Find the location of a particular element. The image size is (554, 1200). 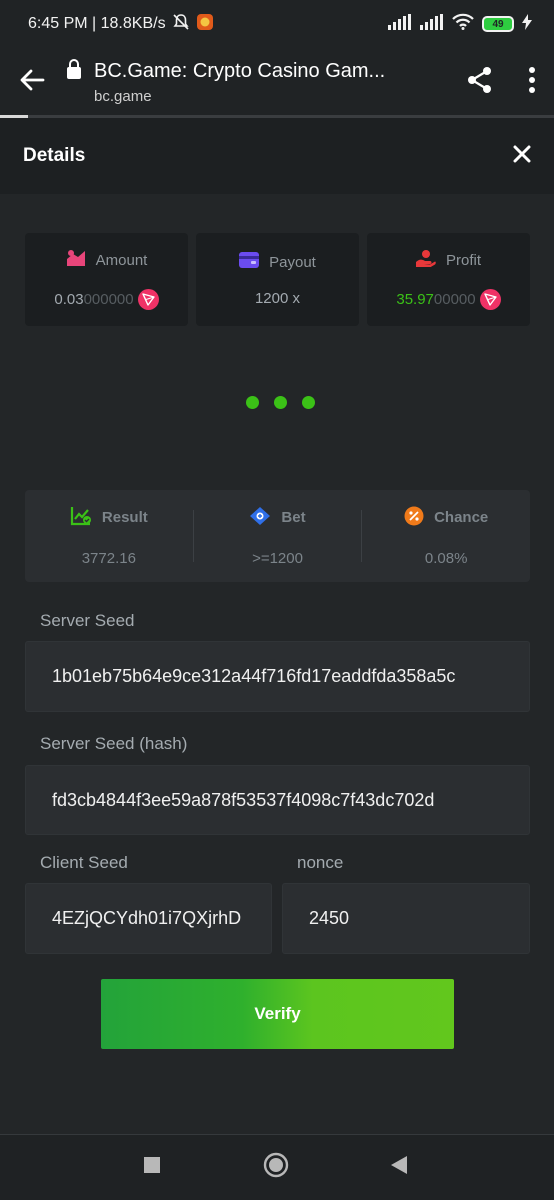

result-chart-icon is located at coordinates (81, 518).